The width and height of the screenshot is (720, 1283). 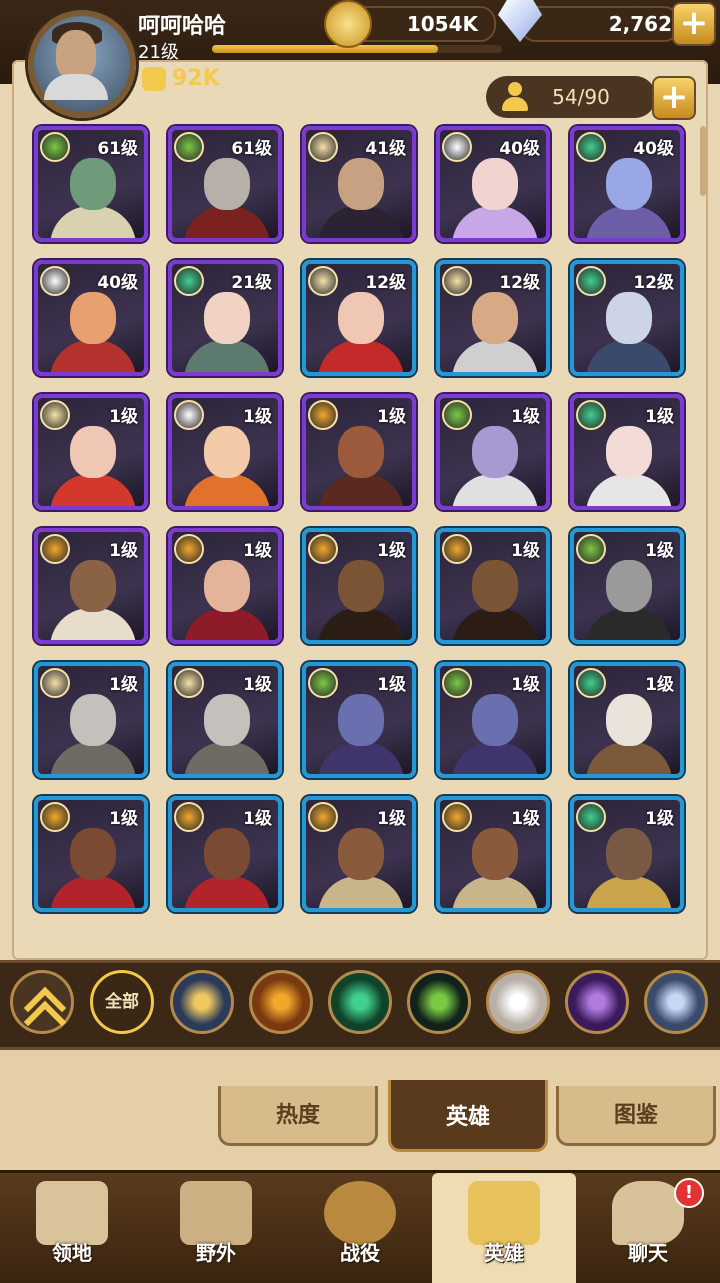 What do you see at coordinates (648, 1253) in the screenshot?
I see `nav-chat-label: 聊天` at bounding box center [648, 1253].